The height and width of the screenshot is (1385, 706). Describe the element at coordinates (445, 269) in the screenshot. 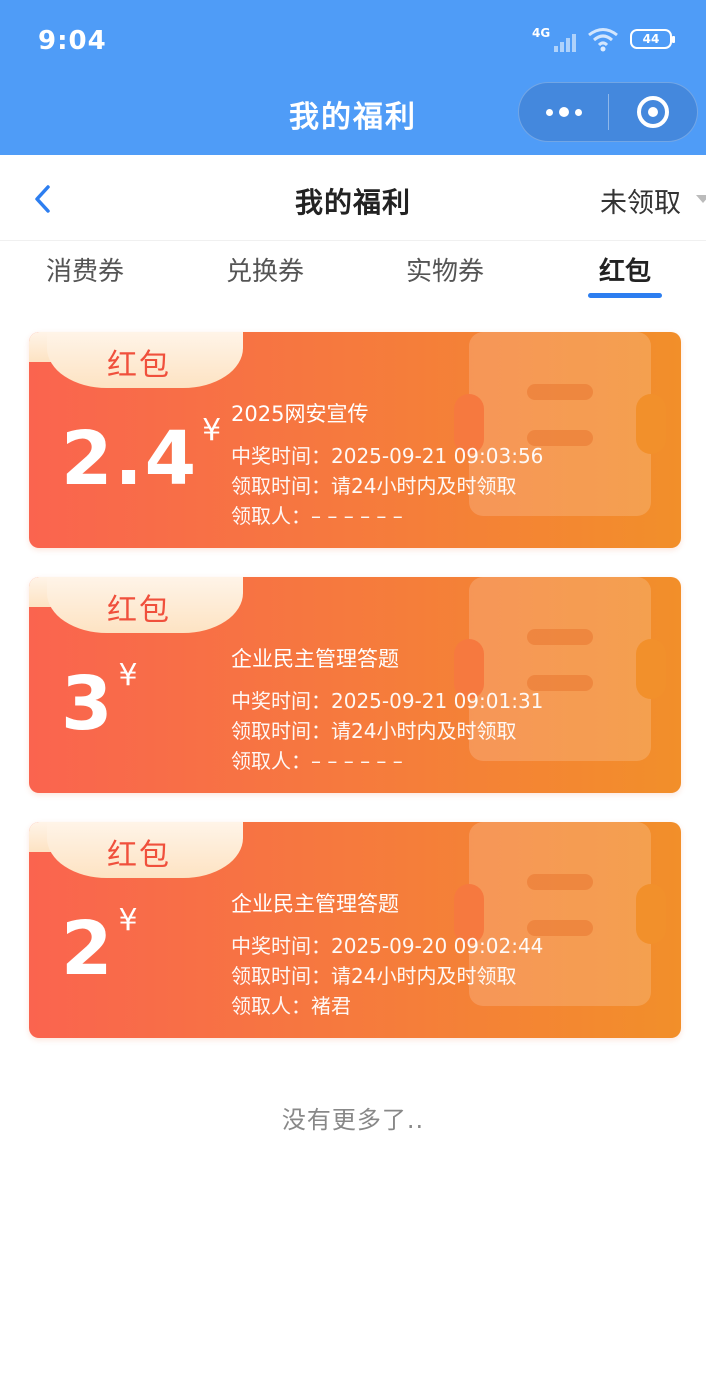

I see `tab-physical-voucher: 实物券` at that location.